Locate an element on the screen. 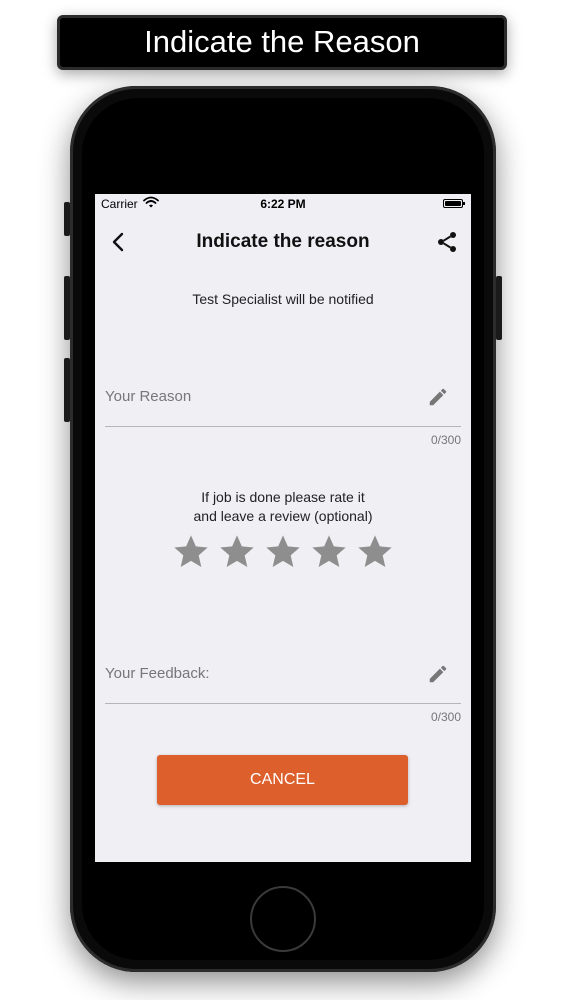 The height and width of the screenshot is (1000, 563). caption-title: Indicate the Reason is located at coordinates (282, 41).